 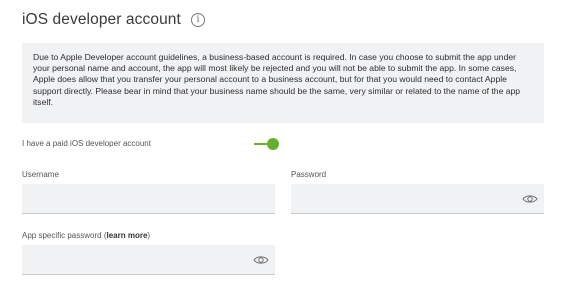 What do you see at coordinates (309, 174) in the screenshot?
I see `password-label: Password` at bounding box center [309, 174].